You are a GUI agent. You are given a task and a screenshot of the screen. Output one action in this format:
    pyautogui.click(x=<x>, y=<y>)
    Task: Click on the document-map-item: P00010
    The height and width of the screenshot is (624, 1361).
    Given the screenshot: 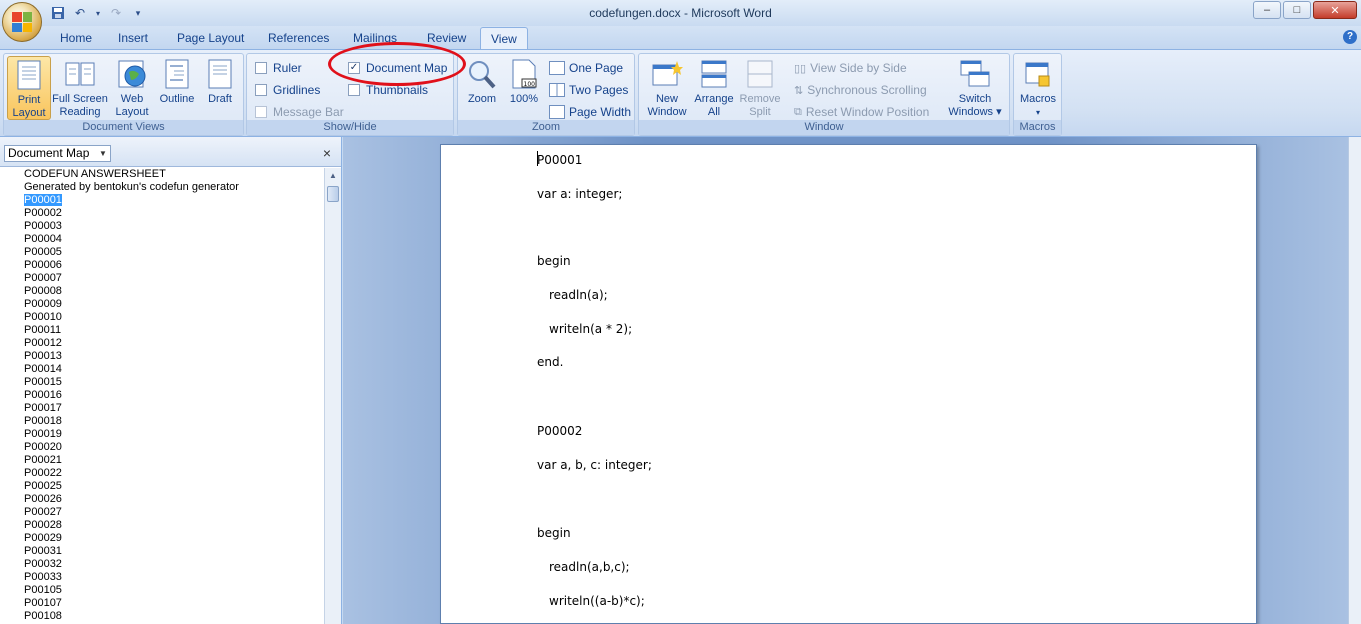 What is the action you would take?
    pyautogui.click(x=162, y=317)
    